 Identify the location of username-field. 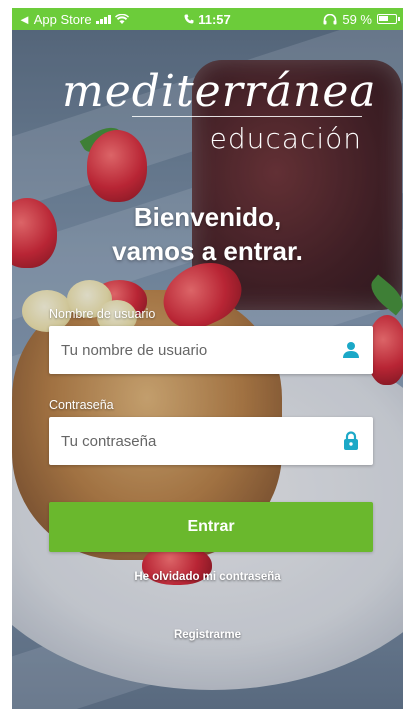
(211, 350).